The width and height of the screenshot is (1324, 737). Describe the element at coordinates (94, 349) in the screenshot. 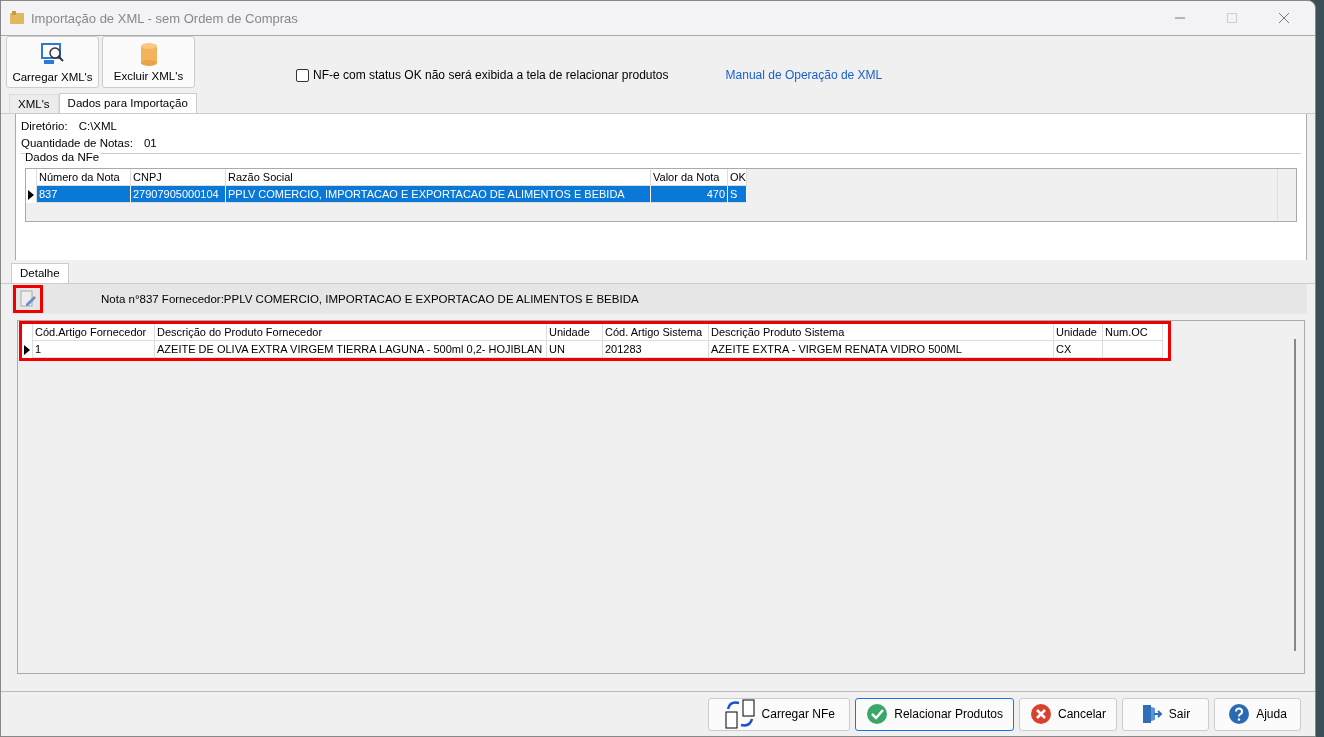

I see `table-cell: 1` at that location.